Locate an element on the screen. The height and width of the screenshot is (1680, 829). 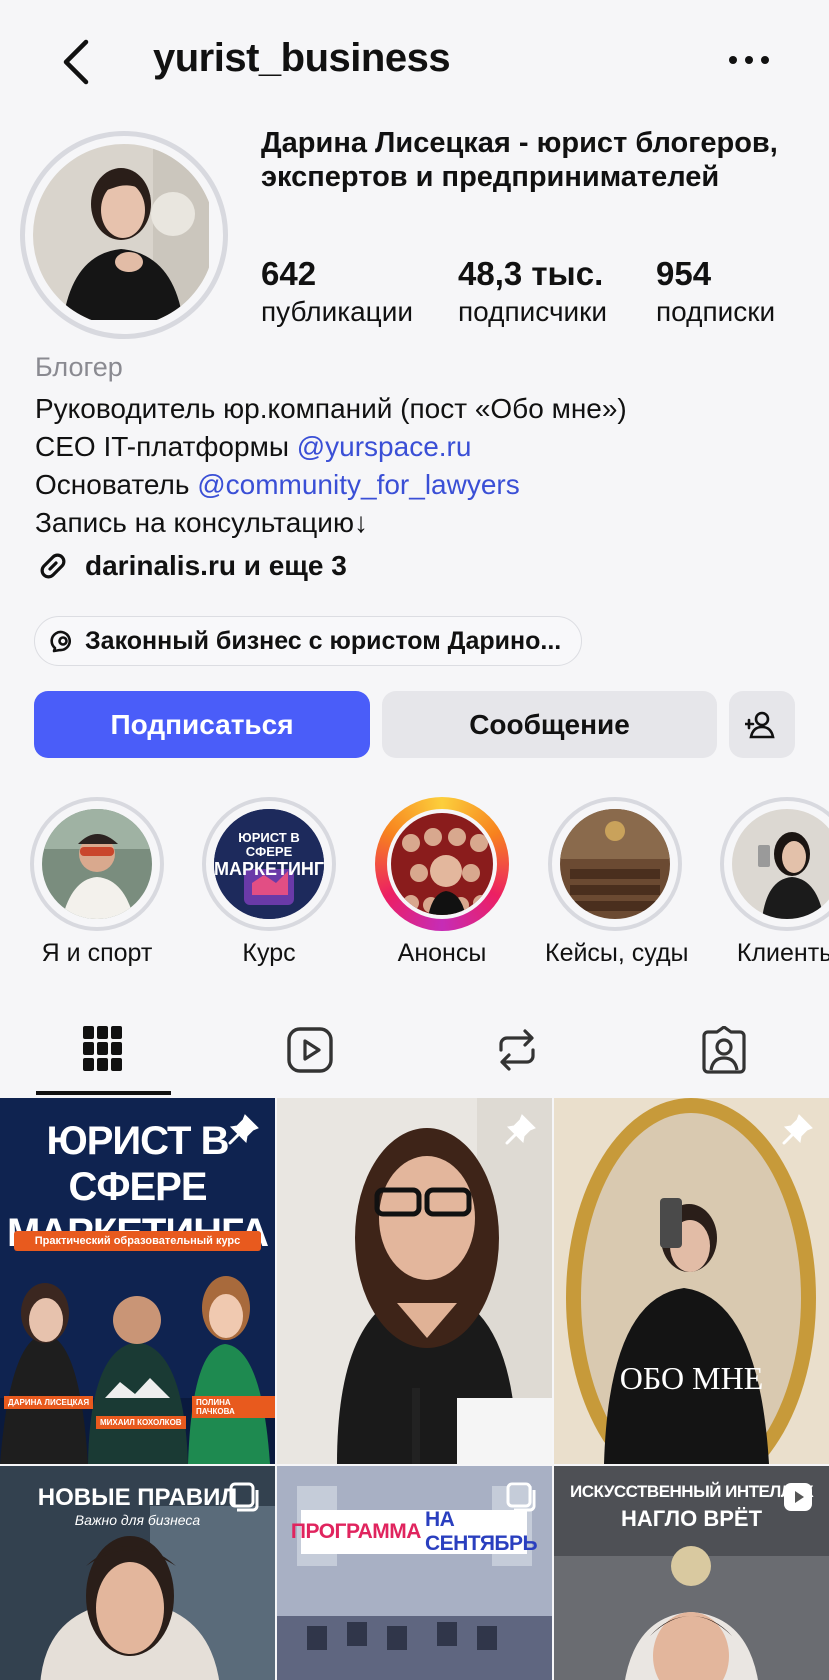
post-name-tag: МИХАИЛ КОХОЛКОВ is located at coordinates (141, 1422).